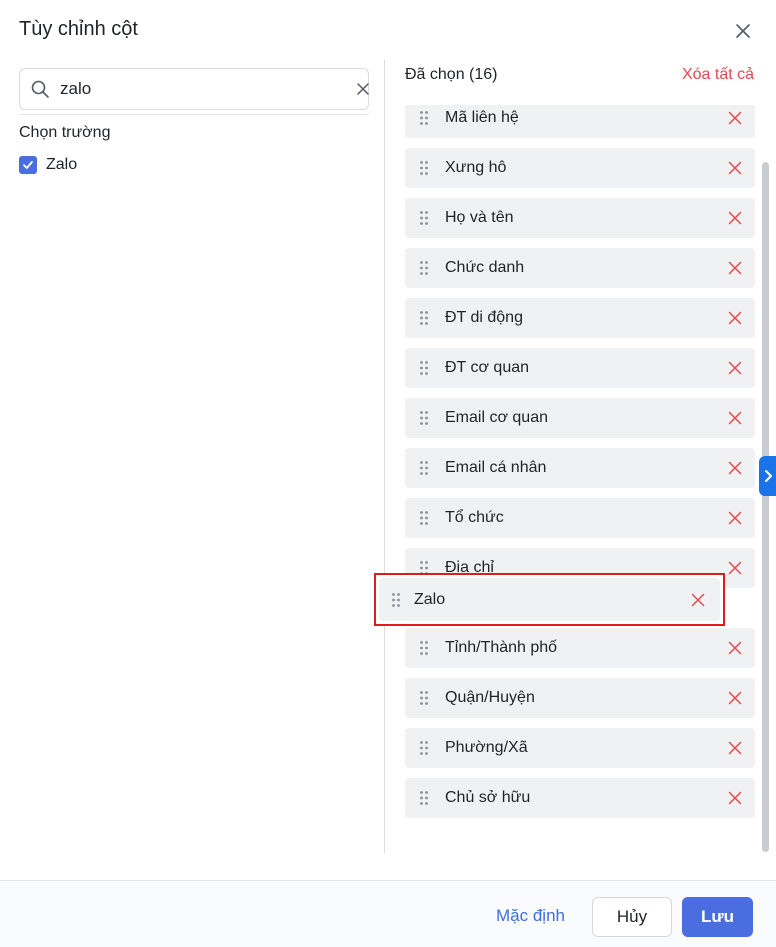  What do you see at coordinates (474, 517) in the screenshot?
I see `selected-item-label: Tổ chức` at bounding box center [474, 517].